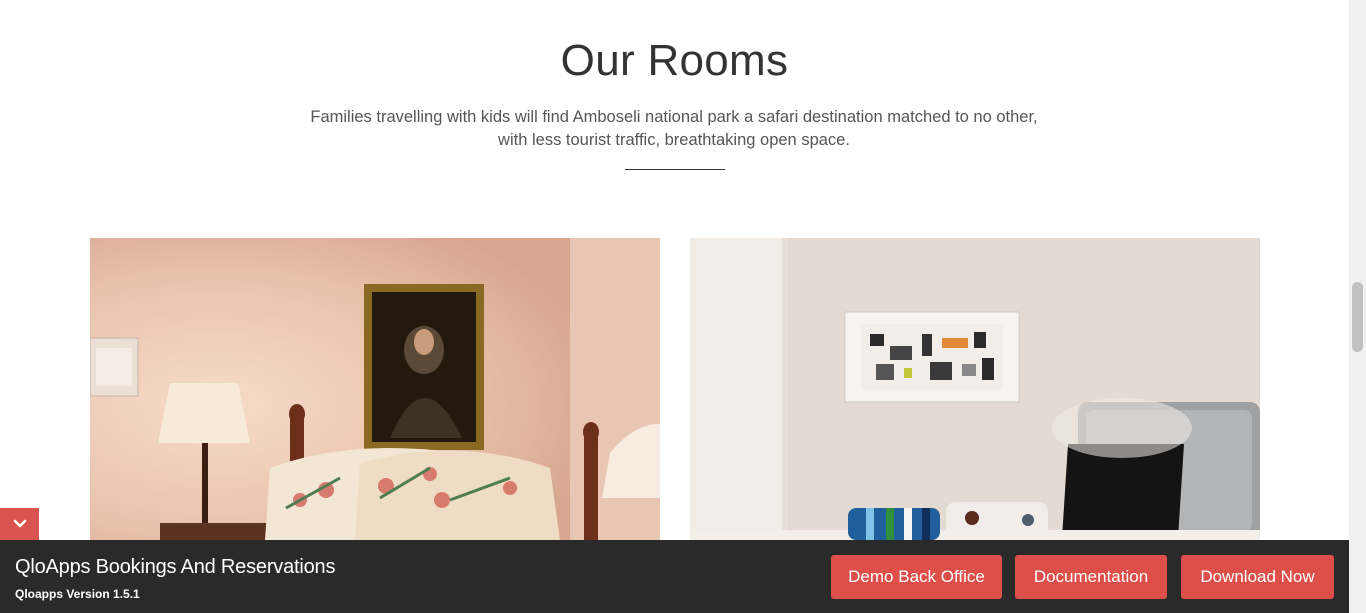  Describe the element at coordinates (674, 60) in the screenshot. I see `section-title: Our Rooms` at that location.